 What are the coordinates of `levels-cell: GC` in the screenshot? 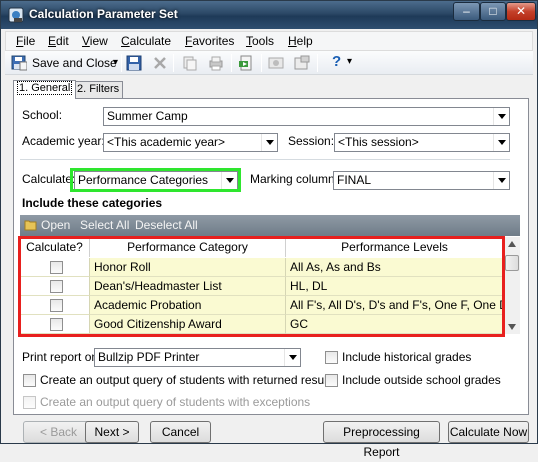 It's located at (394, 324).